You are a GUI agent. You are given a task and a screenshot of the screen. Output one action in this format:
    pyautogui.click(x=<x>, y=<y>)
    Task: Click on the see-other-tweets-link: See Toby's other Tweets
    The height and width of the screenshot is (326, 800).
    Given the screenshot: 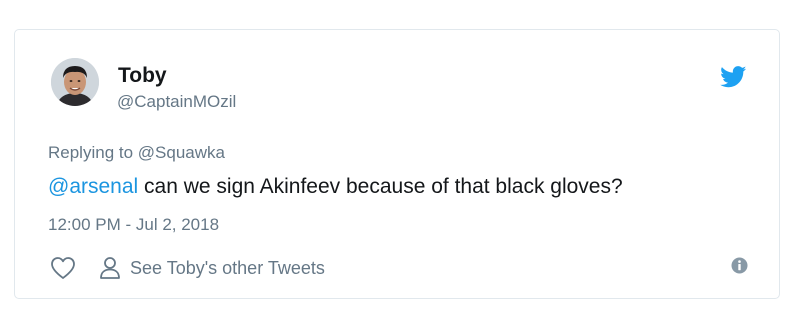 What is the action you would take?
    pyautogui.click(x=212, y=268)
    